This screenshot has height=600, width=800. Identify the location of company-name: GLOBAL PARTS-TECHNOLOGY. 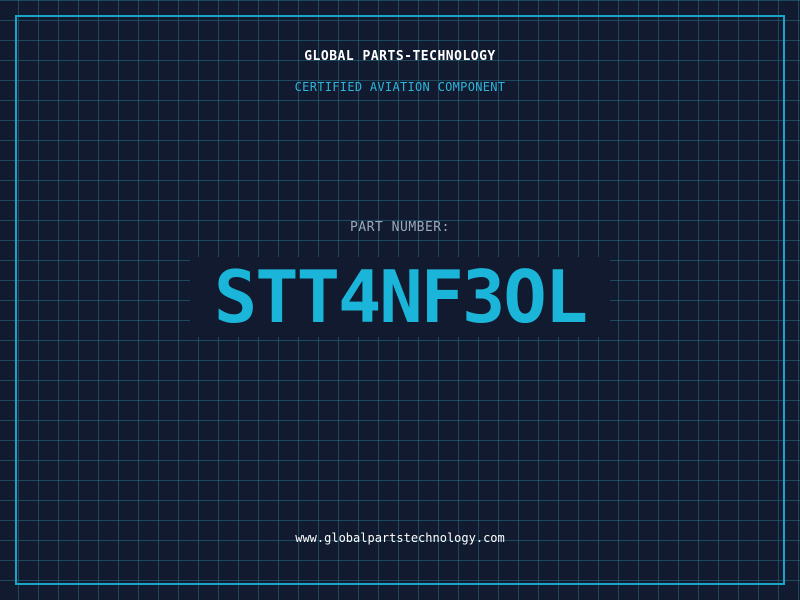
(400, 56).